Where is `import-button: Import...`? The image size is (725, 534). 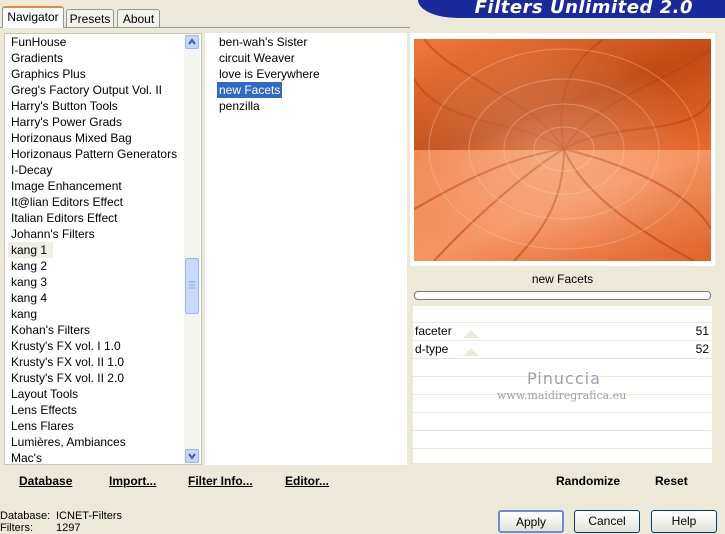
import-button: Import... is located at coordinates (132, 481).